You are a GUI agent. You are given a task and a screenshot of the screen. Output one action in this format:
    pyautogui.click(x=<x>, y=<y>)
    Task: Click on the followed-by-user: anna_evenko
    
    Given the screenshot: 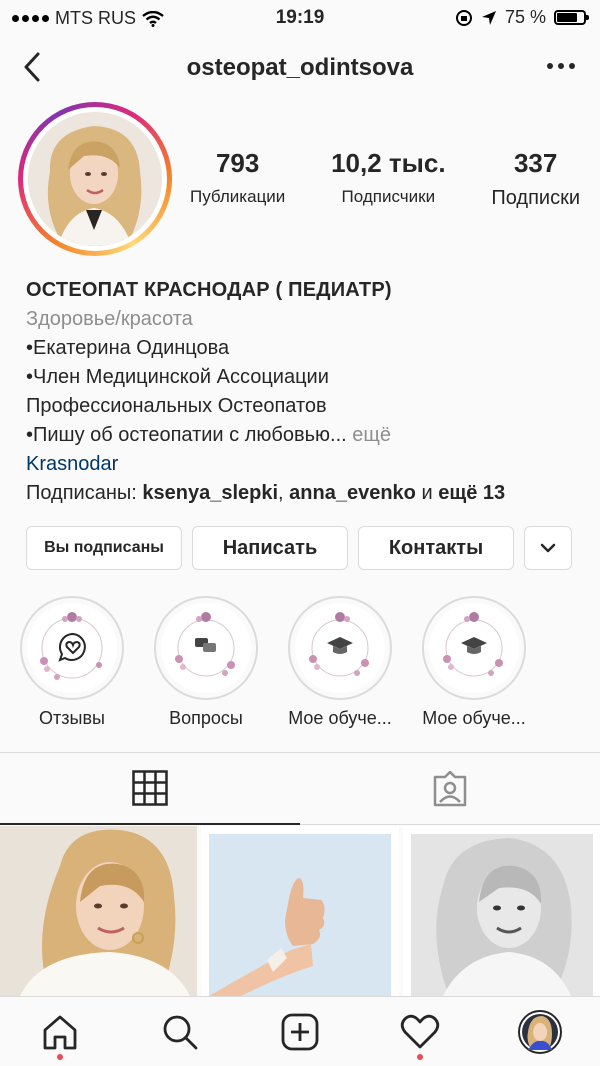 What is the action you would take?
    pyautogui.click(x=352, y=493)
    